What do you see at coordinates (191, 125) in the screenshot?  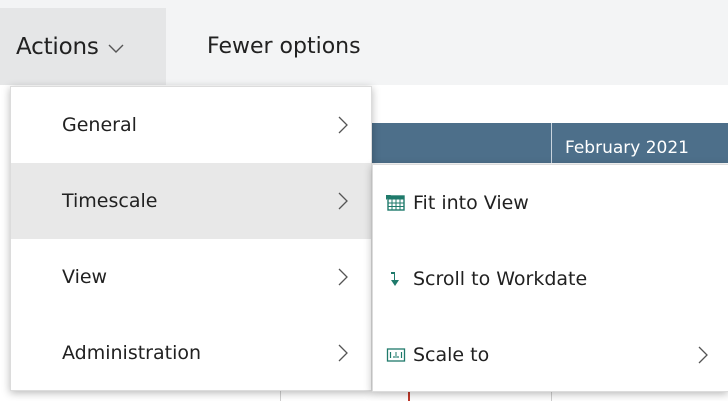 I see `menu-item-general: General` at bounding box center [191, 125].